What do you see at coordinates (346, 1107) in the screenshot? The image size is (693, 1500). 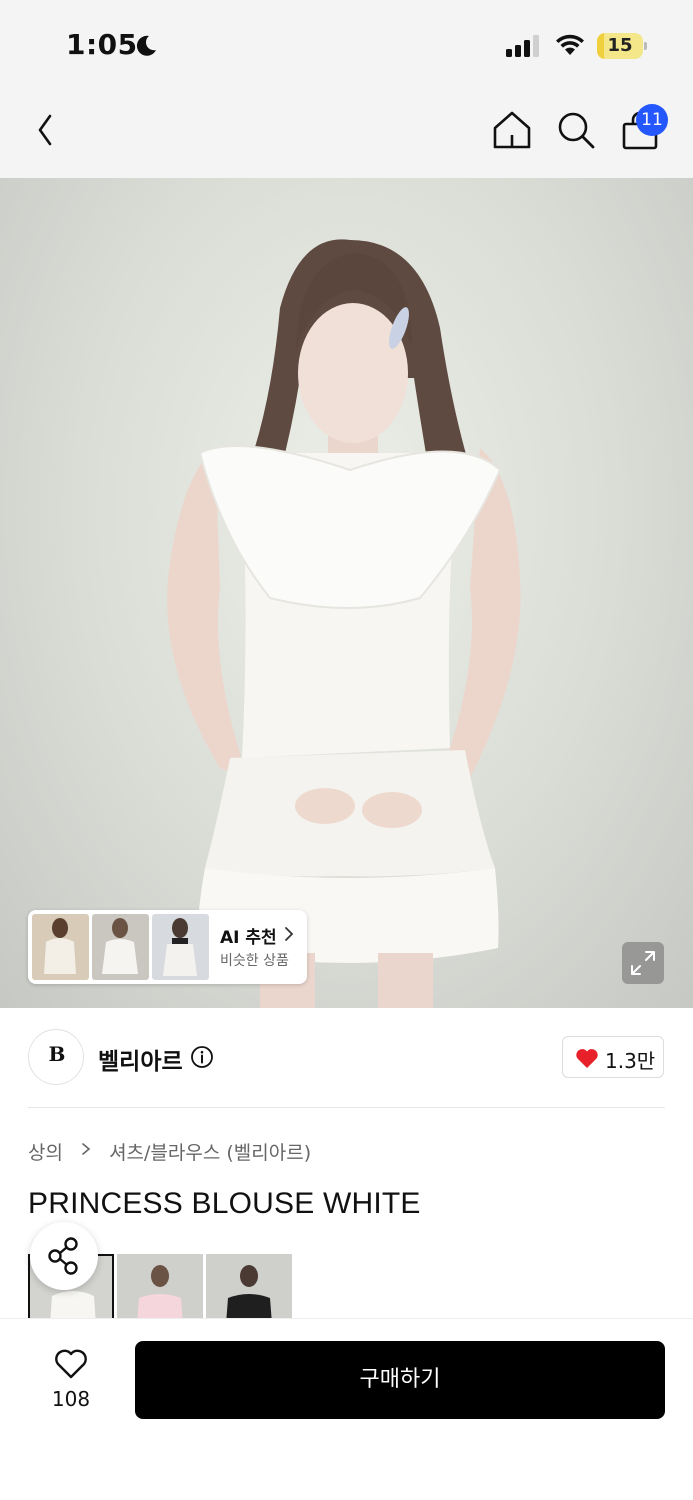 I see `divider` at bounding box center [346, 1107].